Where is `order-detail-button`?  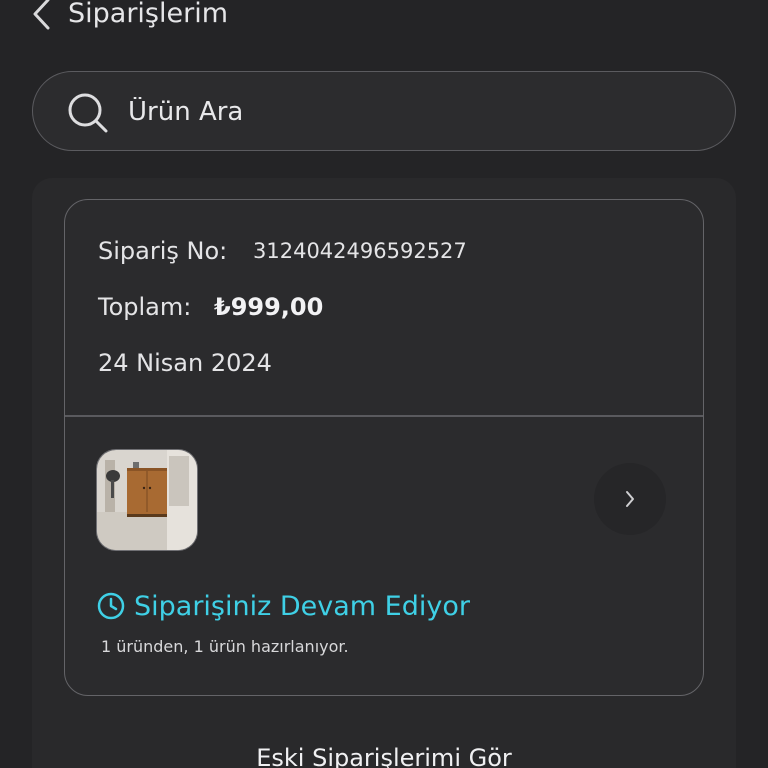
order-detail-button is located at coordinates (630, 499).